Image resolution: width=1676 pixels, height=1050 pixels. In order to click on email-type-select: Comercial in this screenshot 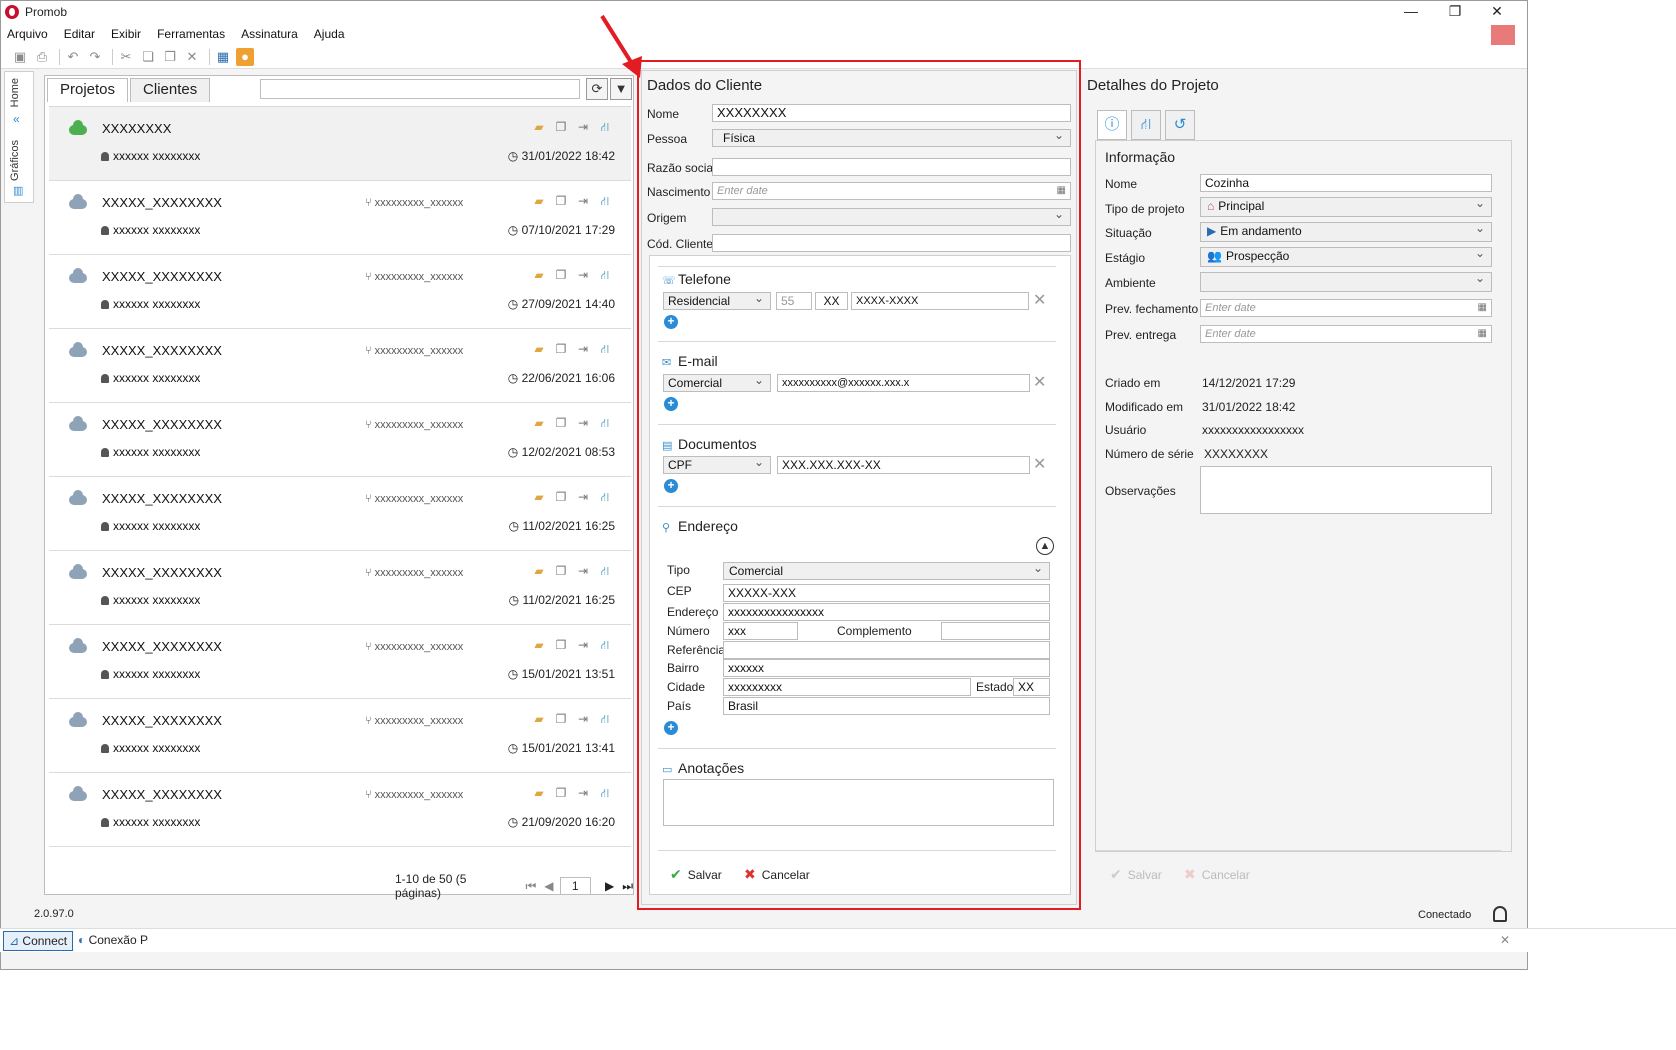, I will do `click(717, 382)`.